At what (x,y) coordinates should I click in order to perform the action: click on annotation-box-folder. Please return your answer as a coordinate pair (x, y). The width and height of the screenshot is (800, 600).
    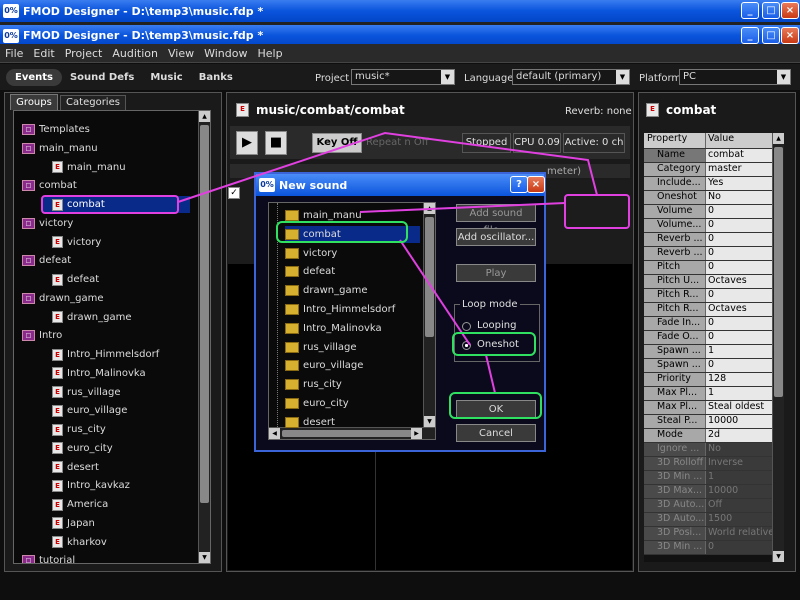
    Looking at the image, I should click on (342, 232).